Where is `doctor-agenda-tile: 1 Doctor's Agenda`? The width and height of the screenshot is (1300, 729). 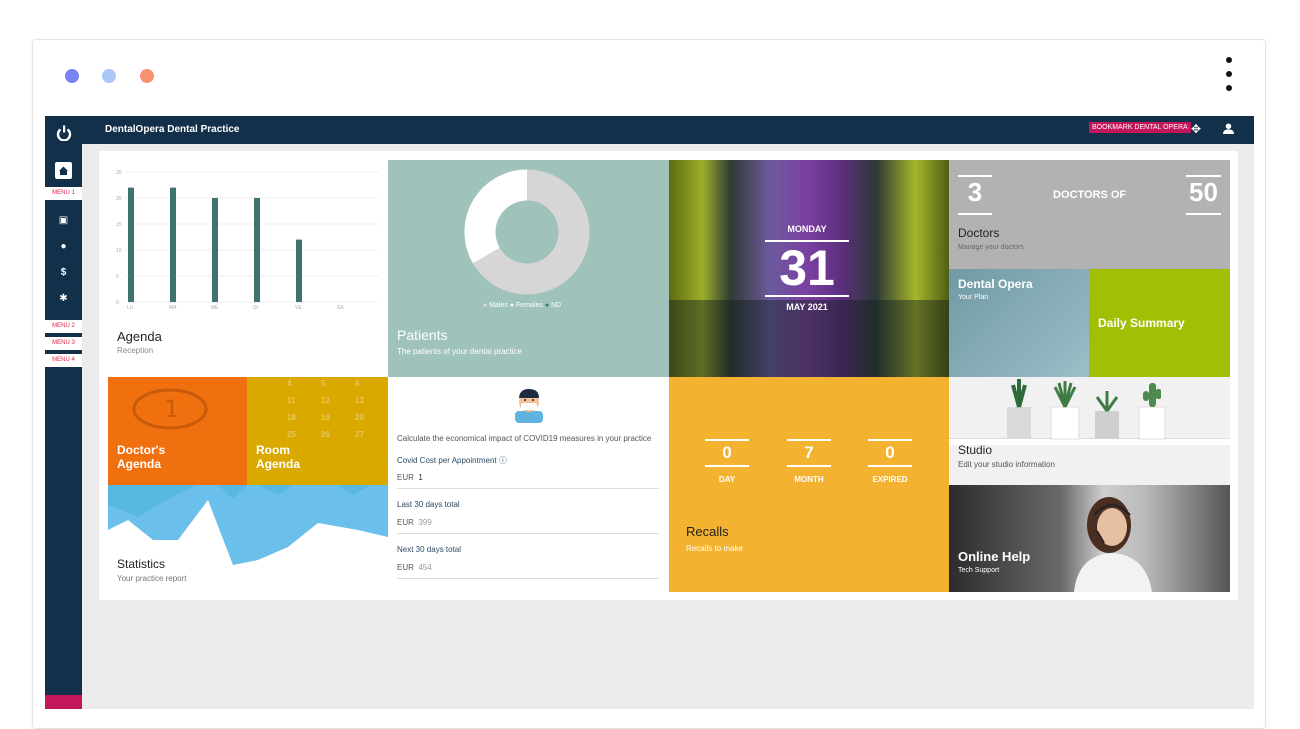 doctor-agenda-tile: 1 Doctor's Agenda is located at coordinates (177, 431).